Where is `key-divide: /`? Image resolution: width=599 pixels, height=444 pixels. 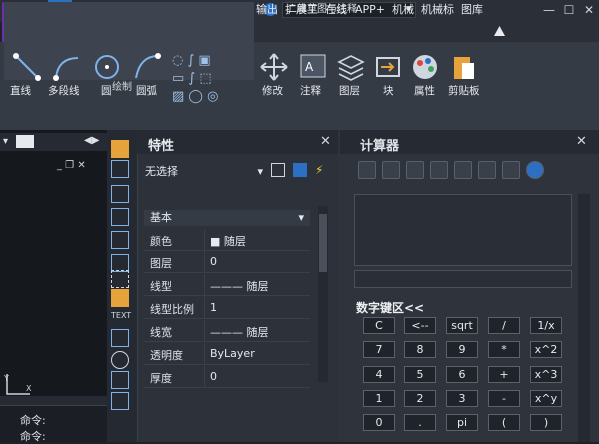 key-divide: / is located at coordinates (504, 325).